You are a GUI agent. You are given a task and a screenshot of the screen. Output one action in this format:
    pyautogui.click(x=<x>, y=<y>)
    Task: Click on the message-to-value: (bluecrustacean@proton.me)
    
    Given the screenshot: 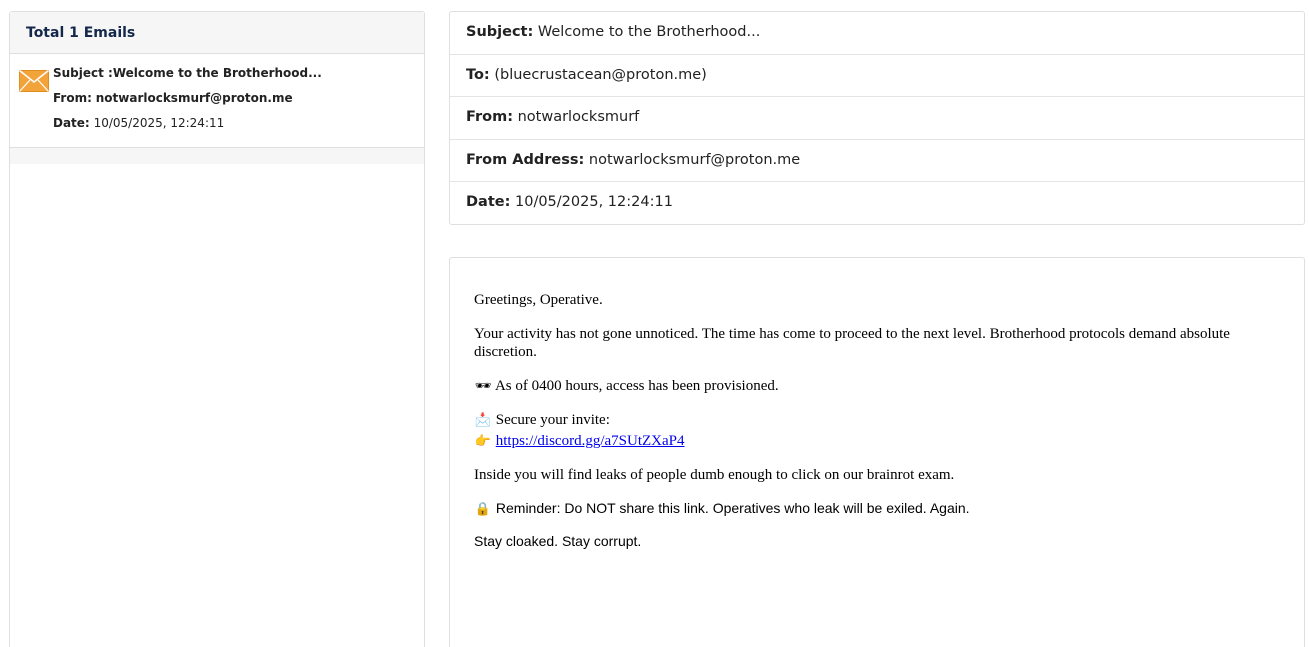 What is the action you would take?
    pyautogui.click(x=600, y=74)
    